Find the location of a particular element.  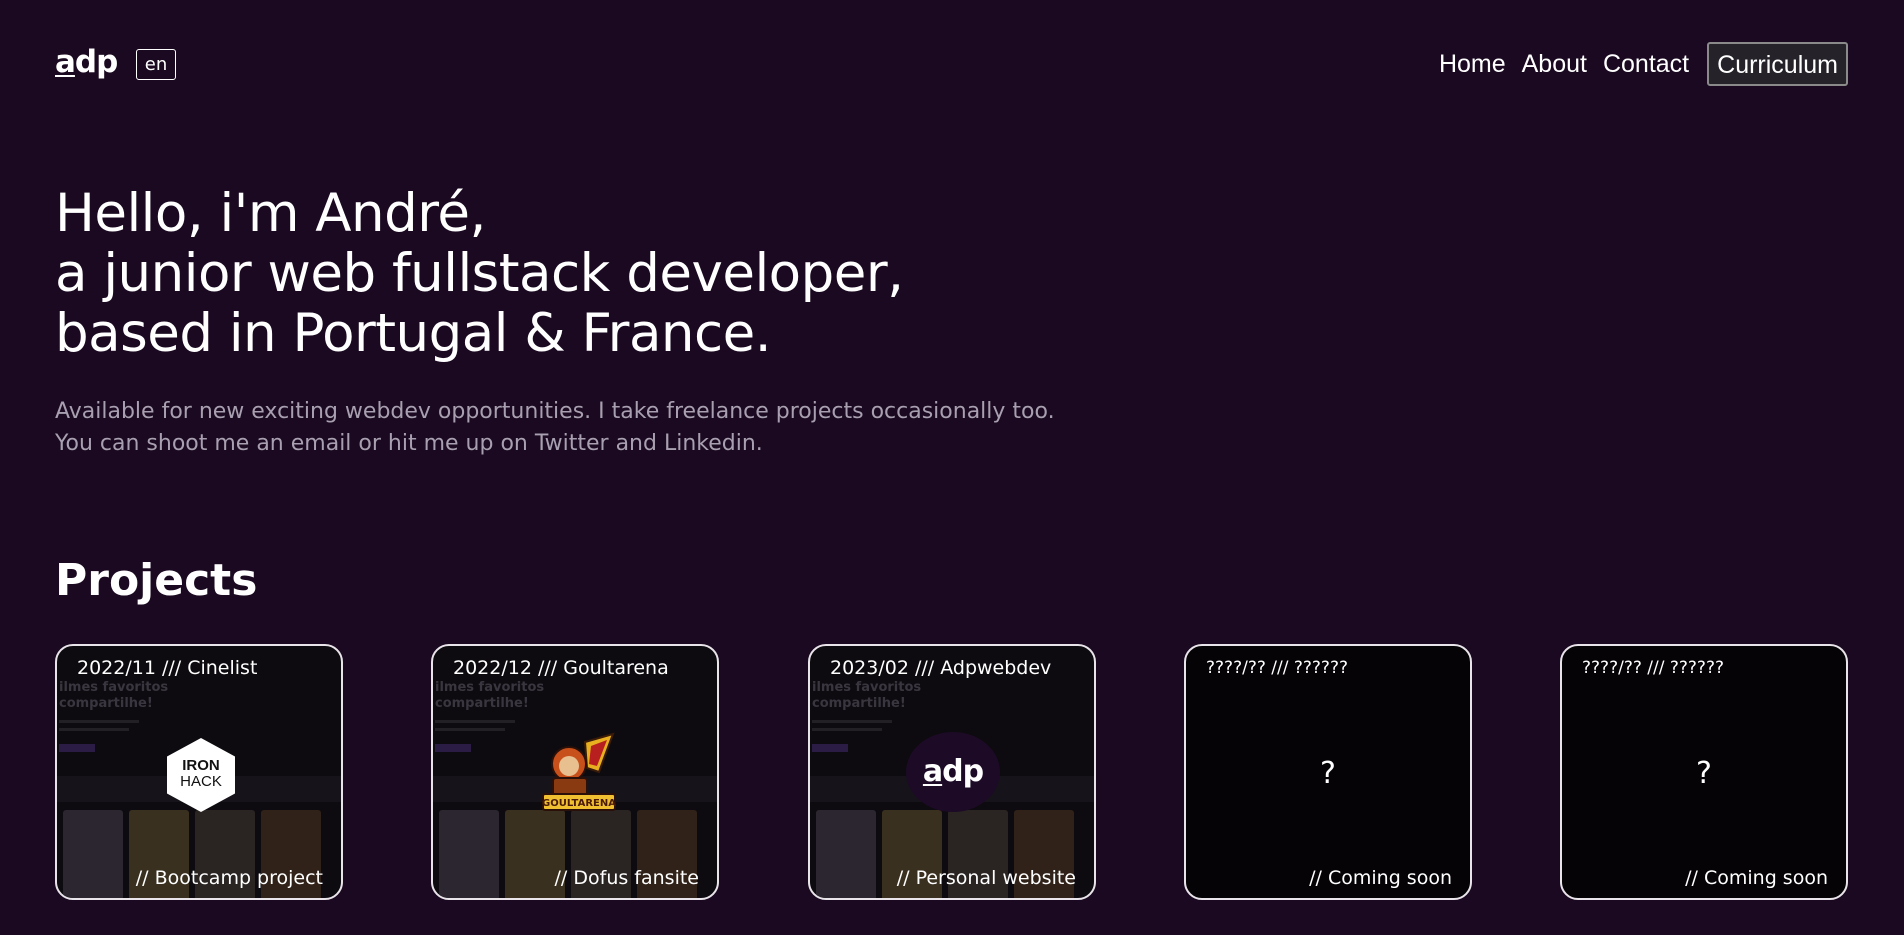

projects-heading: Projects is located at coordinates (156, 580).